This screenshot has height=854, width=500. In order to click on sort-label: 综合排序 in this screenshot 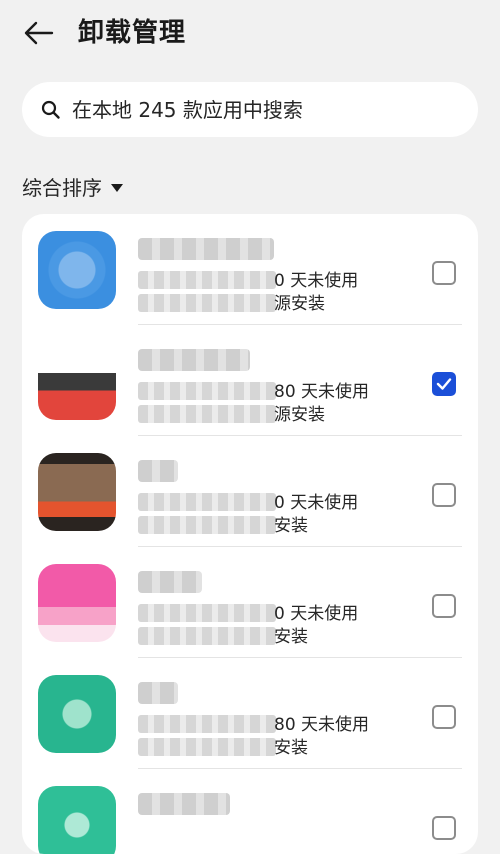, I will do `click(62, 188)`.